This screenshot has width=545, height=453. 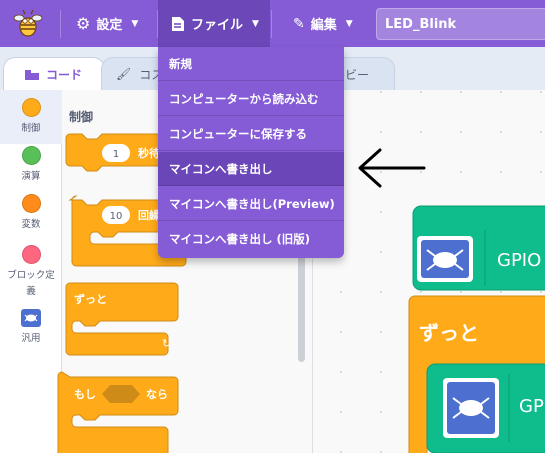 I want to click on wait-value: 1, so click(x=116, y=154).